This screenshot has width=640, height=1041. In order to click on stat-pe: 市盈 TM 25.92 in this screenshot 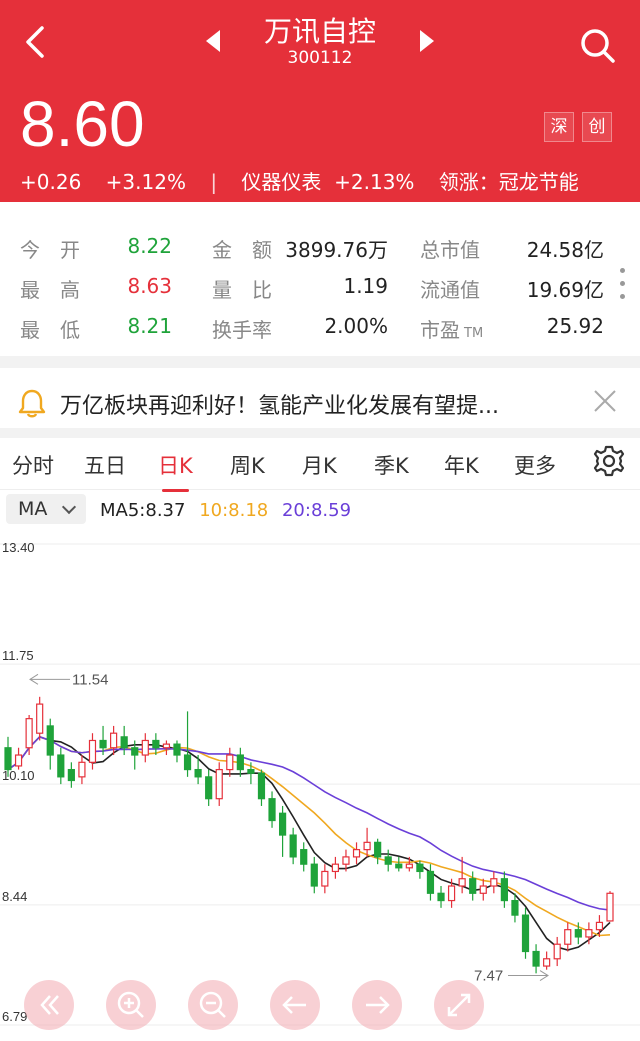, I will do `click(512, 328)`.